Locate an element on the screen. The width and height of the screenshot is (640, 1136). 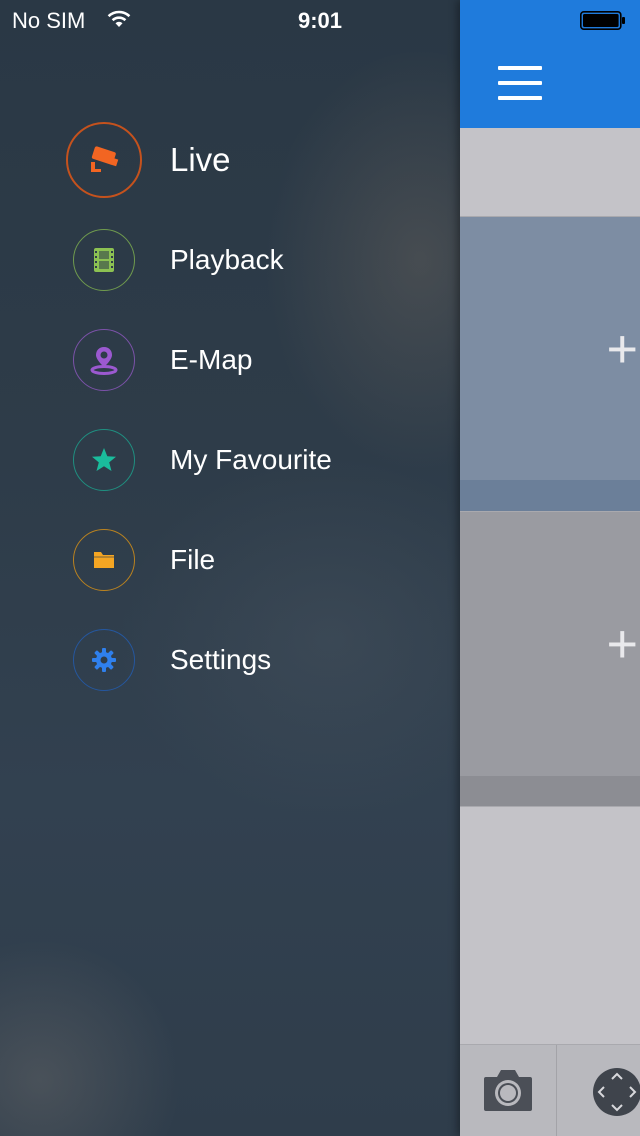
menu-toggle-button is located at coordinates (520, 84).